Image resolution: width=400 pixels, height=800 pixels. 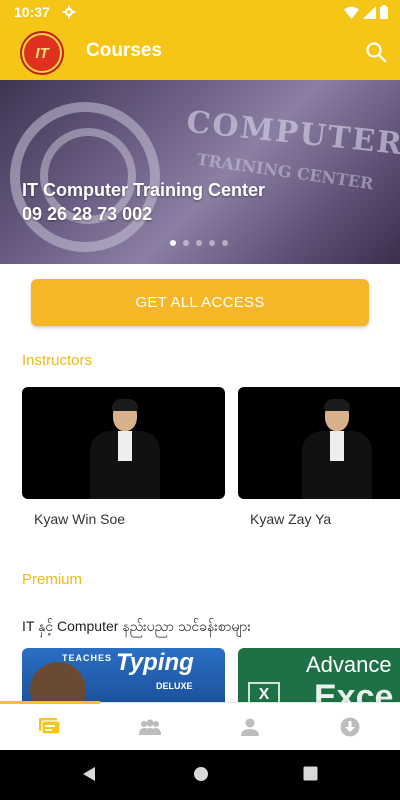 I want to click on system-navigation-bar, so click(x=200, y=775).